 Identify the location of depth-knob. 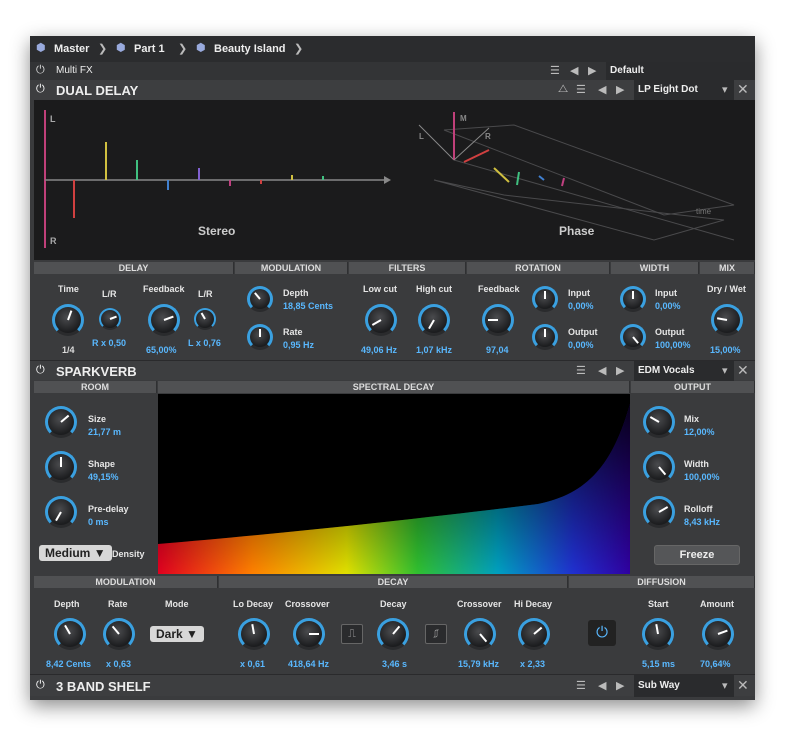
(260, 299).